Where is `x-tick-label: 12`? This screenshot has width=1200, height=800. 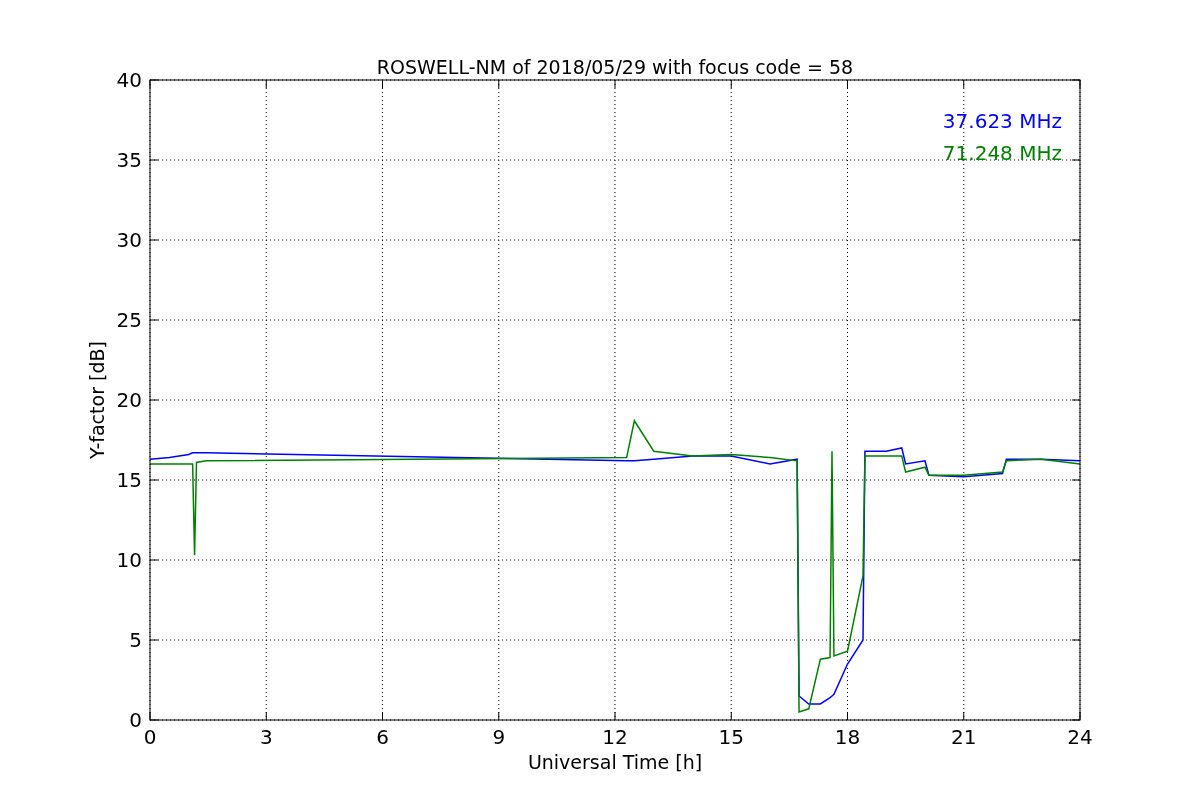 x-tick-label: 12 is located at coordinates (615, 737).